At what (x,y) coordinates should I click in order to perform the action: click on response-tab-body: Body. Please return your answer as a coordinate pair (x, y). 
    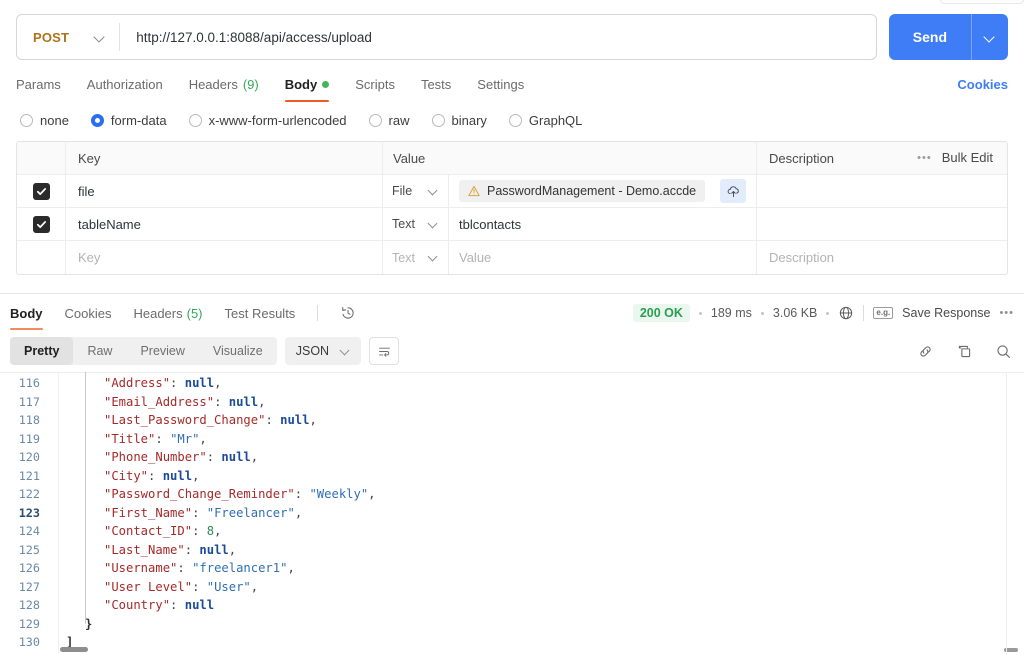
    Looking at the image, I should click on (26, 315).